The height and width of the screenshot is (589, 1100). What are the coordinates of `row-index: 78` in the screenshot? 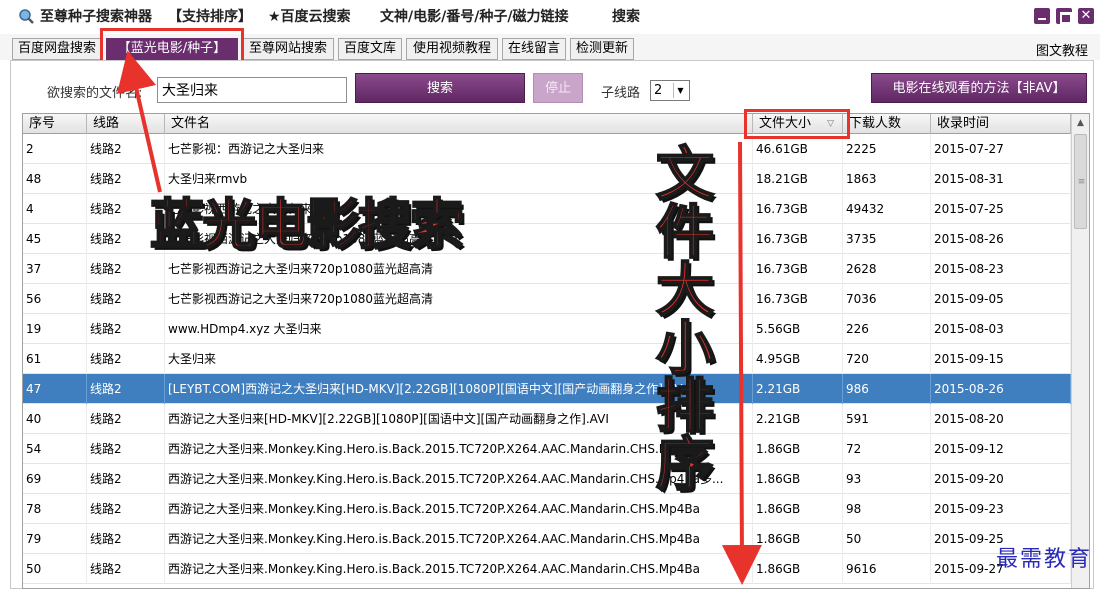 It's located at (55, 509).